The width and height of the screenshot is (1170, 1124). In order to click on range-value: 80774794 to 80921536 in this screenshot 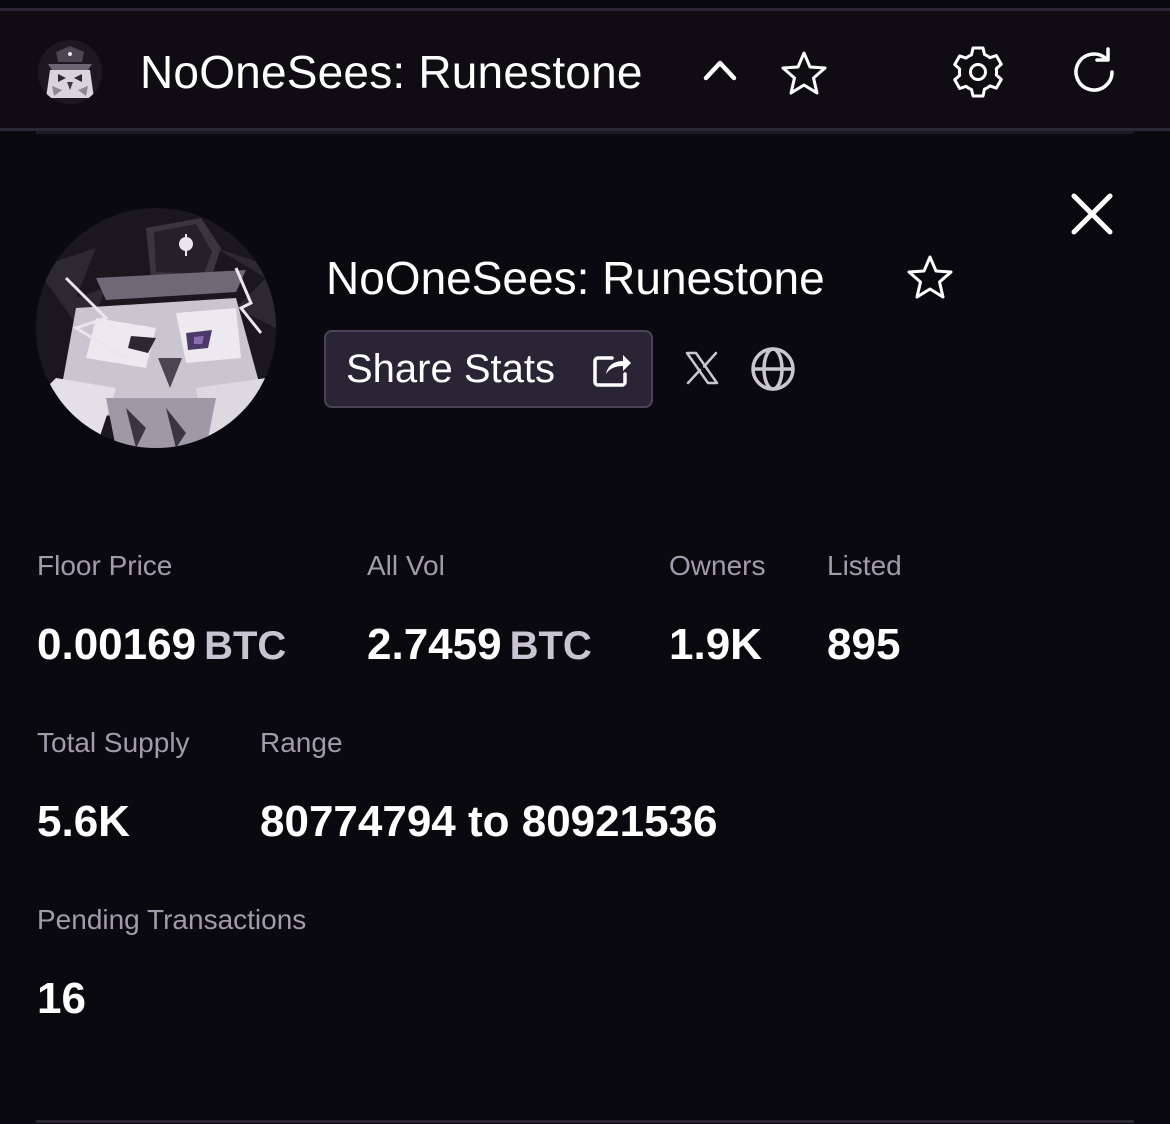, I will do `click(489, 821)`.